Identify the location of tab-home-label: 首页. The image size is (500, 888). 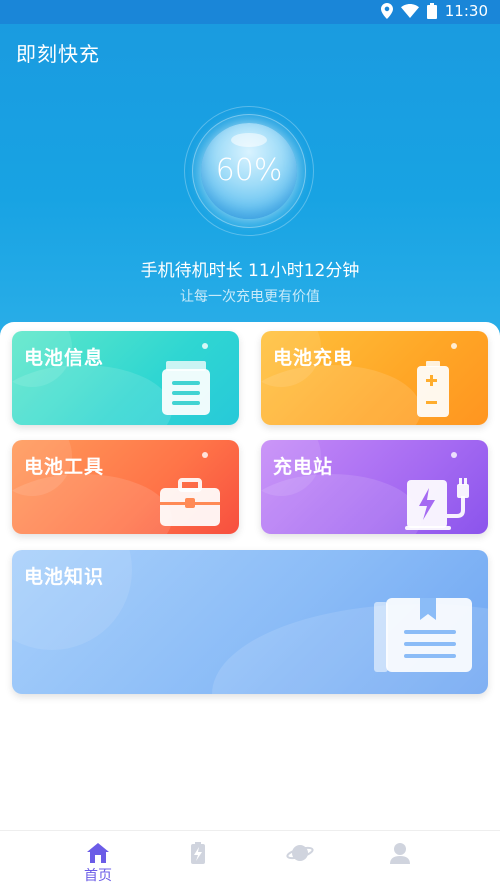
(98, 876).